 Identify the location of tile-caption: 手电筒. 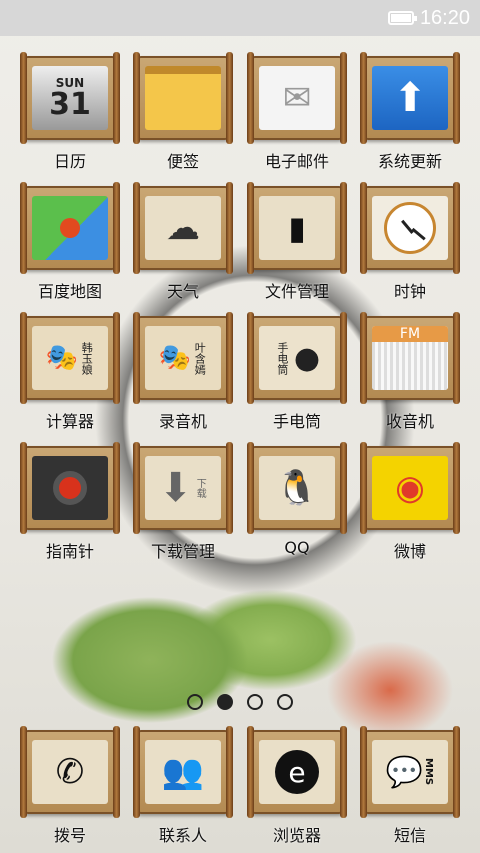
(282, 358).